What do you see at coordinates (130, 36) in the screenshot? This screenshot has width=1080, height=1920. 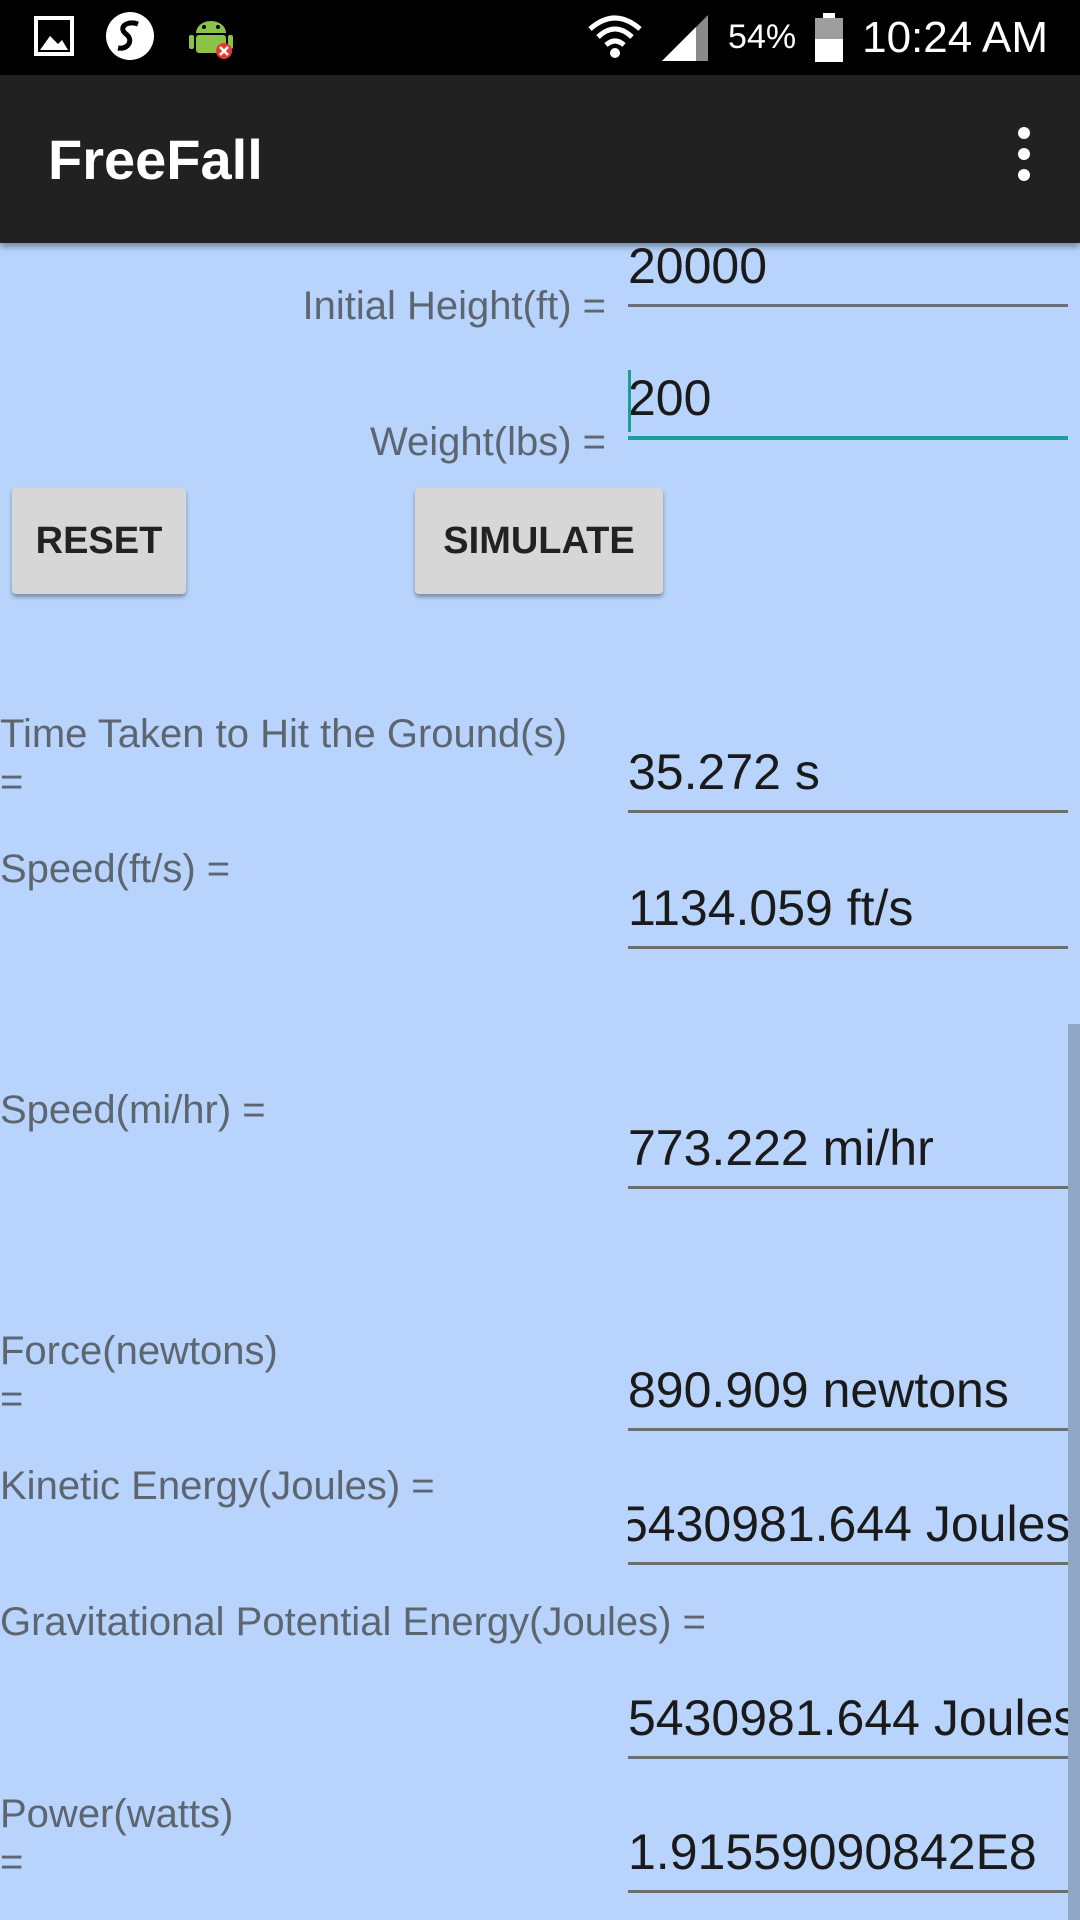 I see `s-voice-icon` at bounding box center [130, 36].